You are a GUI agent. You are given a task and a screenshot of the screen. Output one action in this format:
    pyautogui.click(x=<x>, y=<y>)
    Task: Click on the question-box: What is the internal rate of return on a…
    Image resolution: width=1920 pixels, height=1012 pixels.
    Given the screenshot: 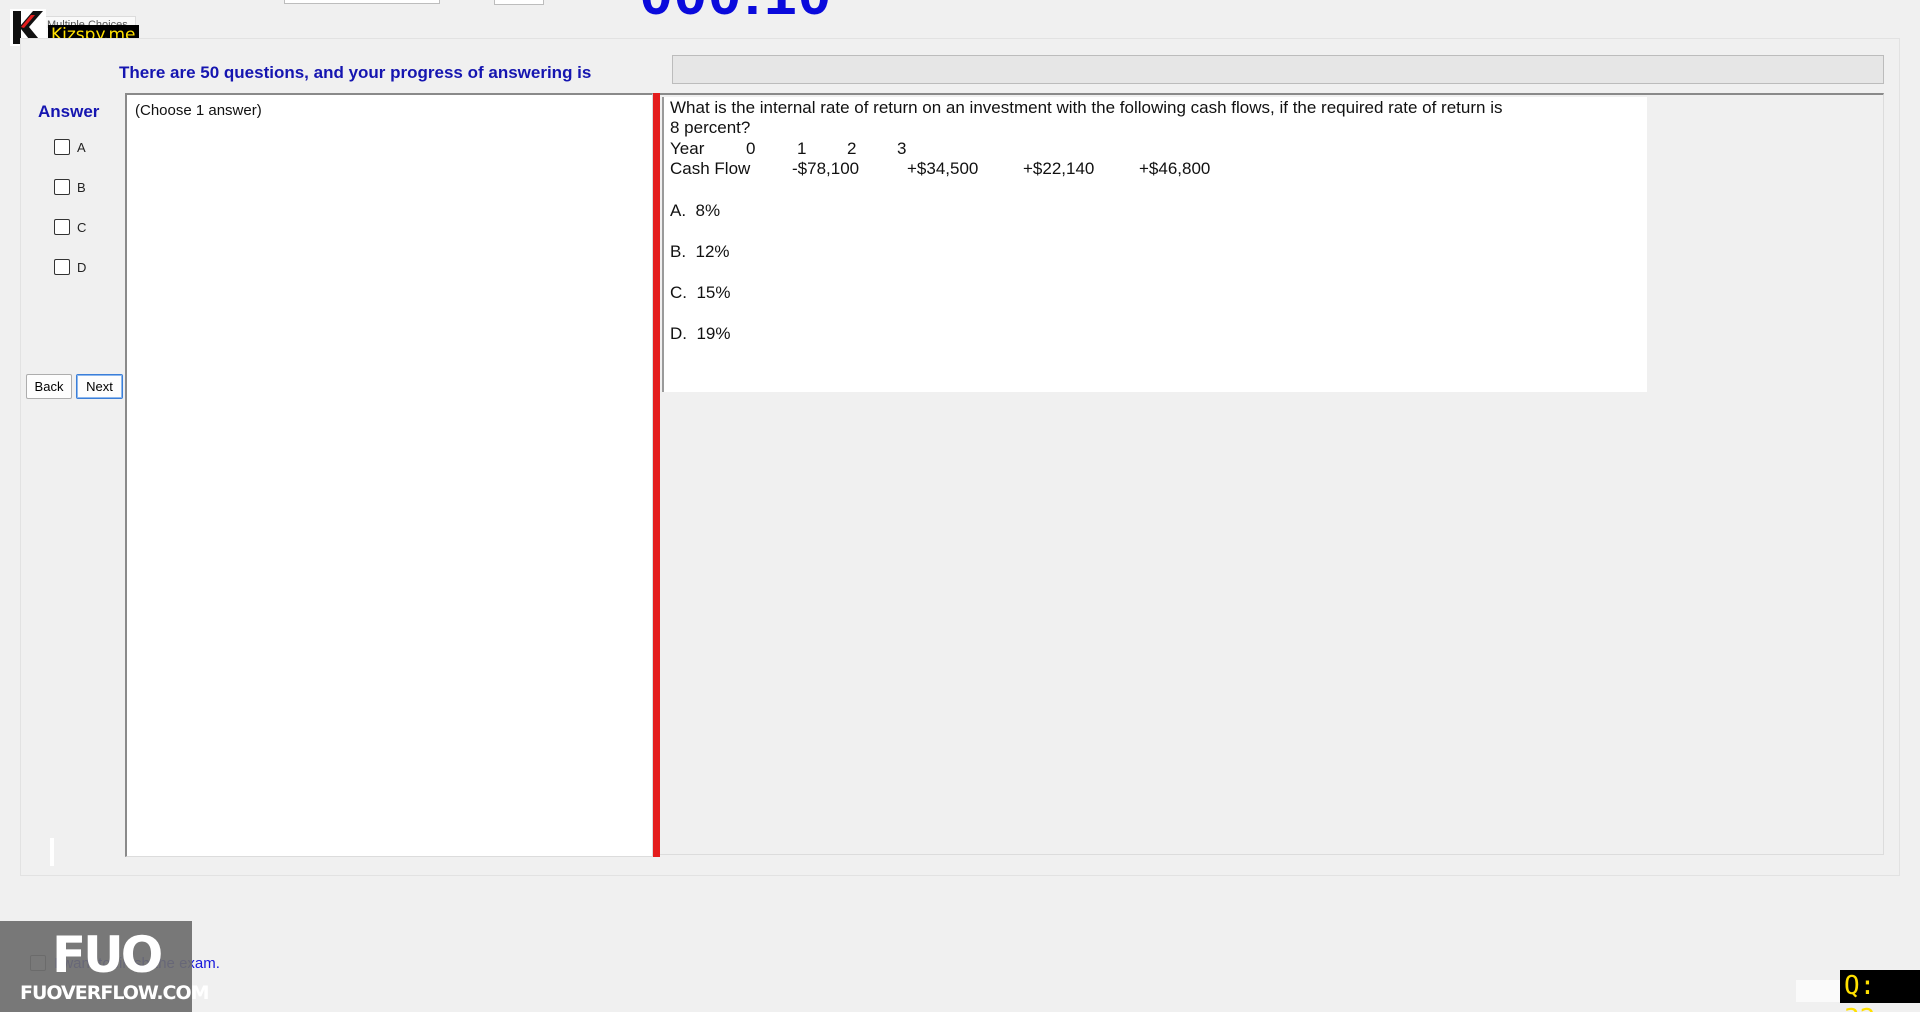 What is the action you would take?
    pyautogui.click(x=1154, y=244)
    